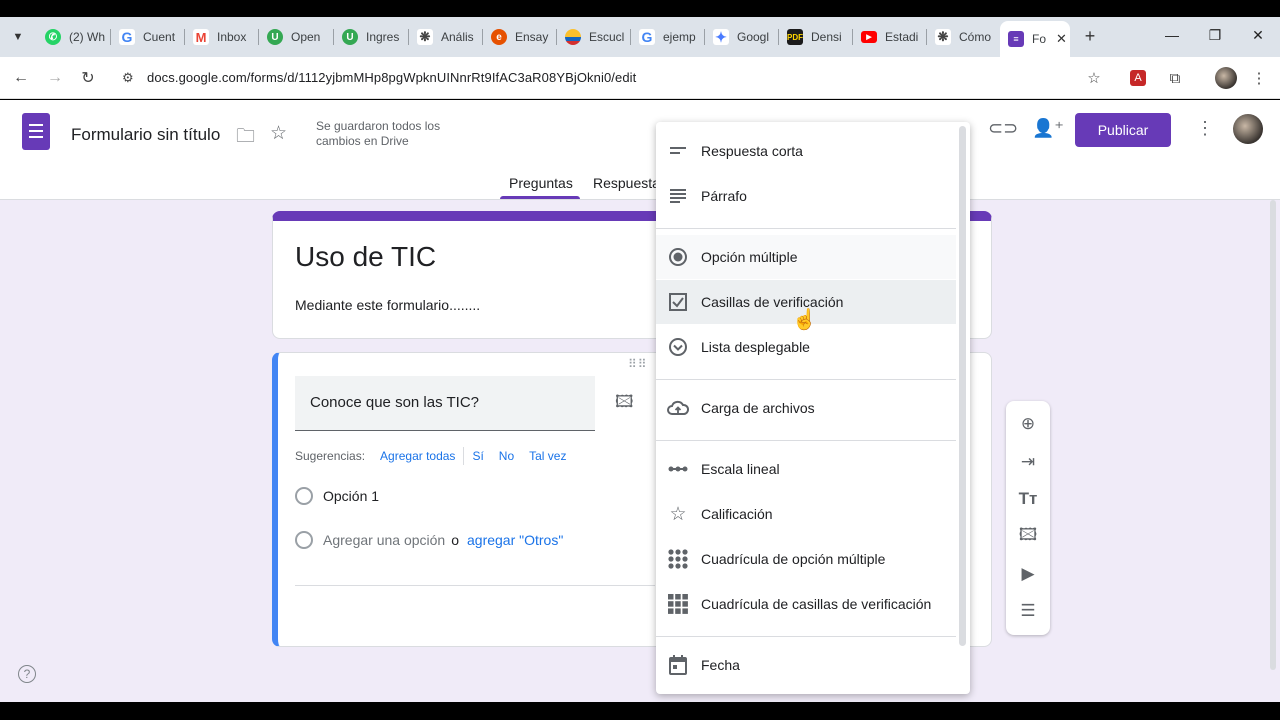  I want to click on browser-tab: PDF Densi, so click(818, 37).